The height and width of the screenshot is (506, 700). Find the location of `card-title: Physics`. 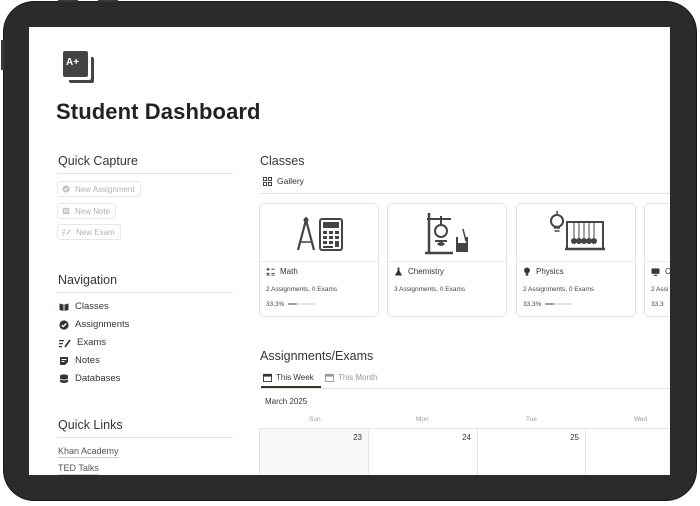

card-title: Physics is located at coordinates (543, 271).